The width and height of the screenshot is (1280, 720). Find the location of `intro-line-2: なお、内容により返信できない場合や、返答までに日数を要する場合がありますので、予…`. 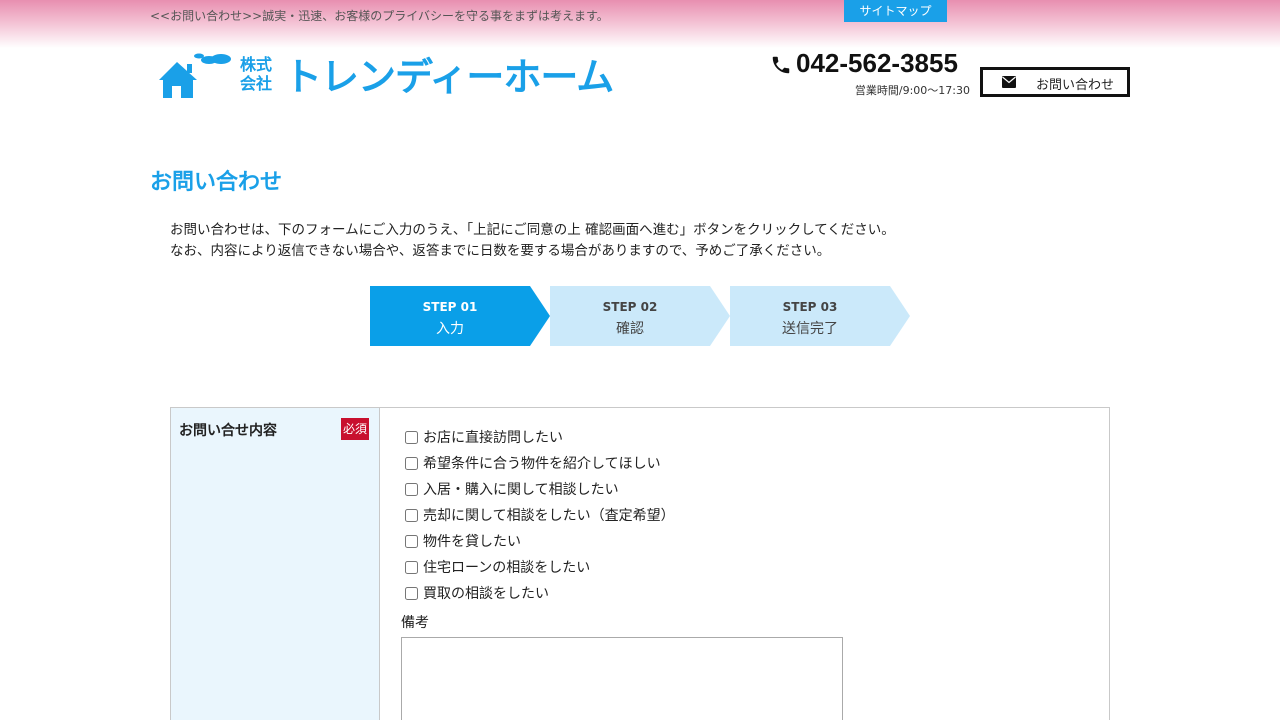

intro-line-2: なお、内容により返信できない場合や、返答までに日数を要する場合がありますので、予… is located at coordinates (500, 251).